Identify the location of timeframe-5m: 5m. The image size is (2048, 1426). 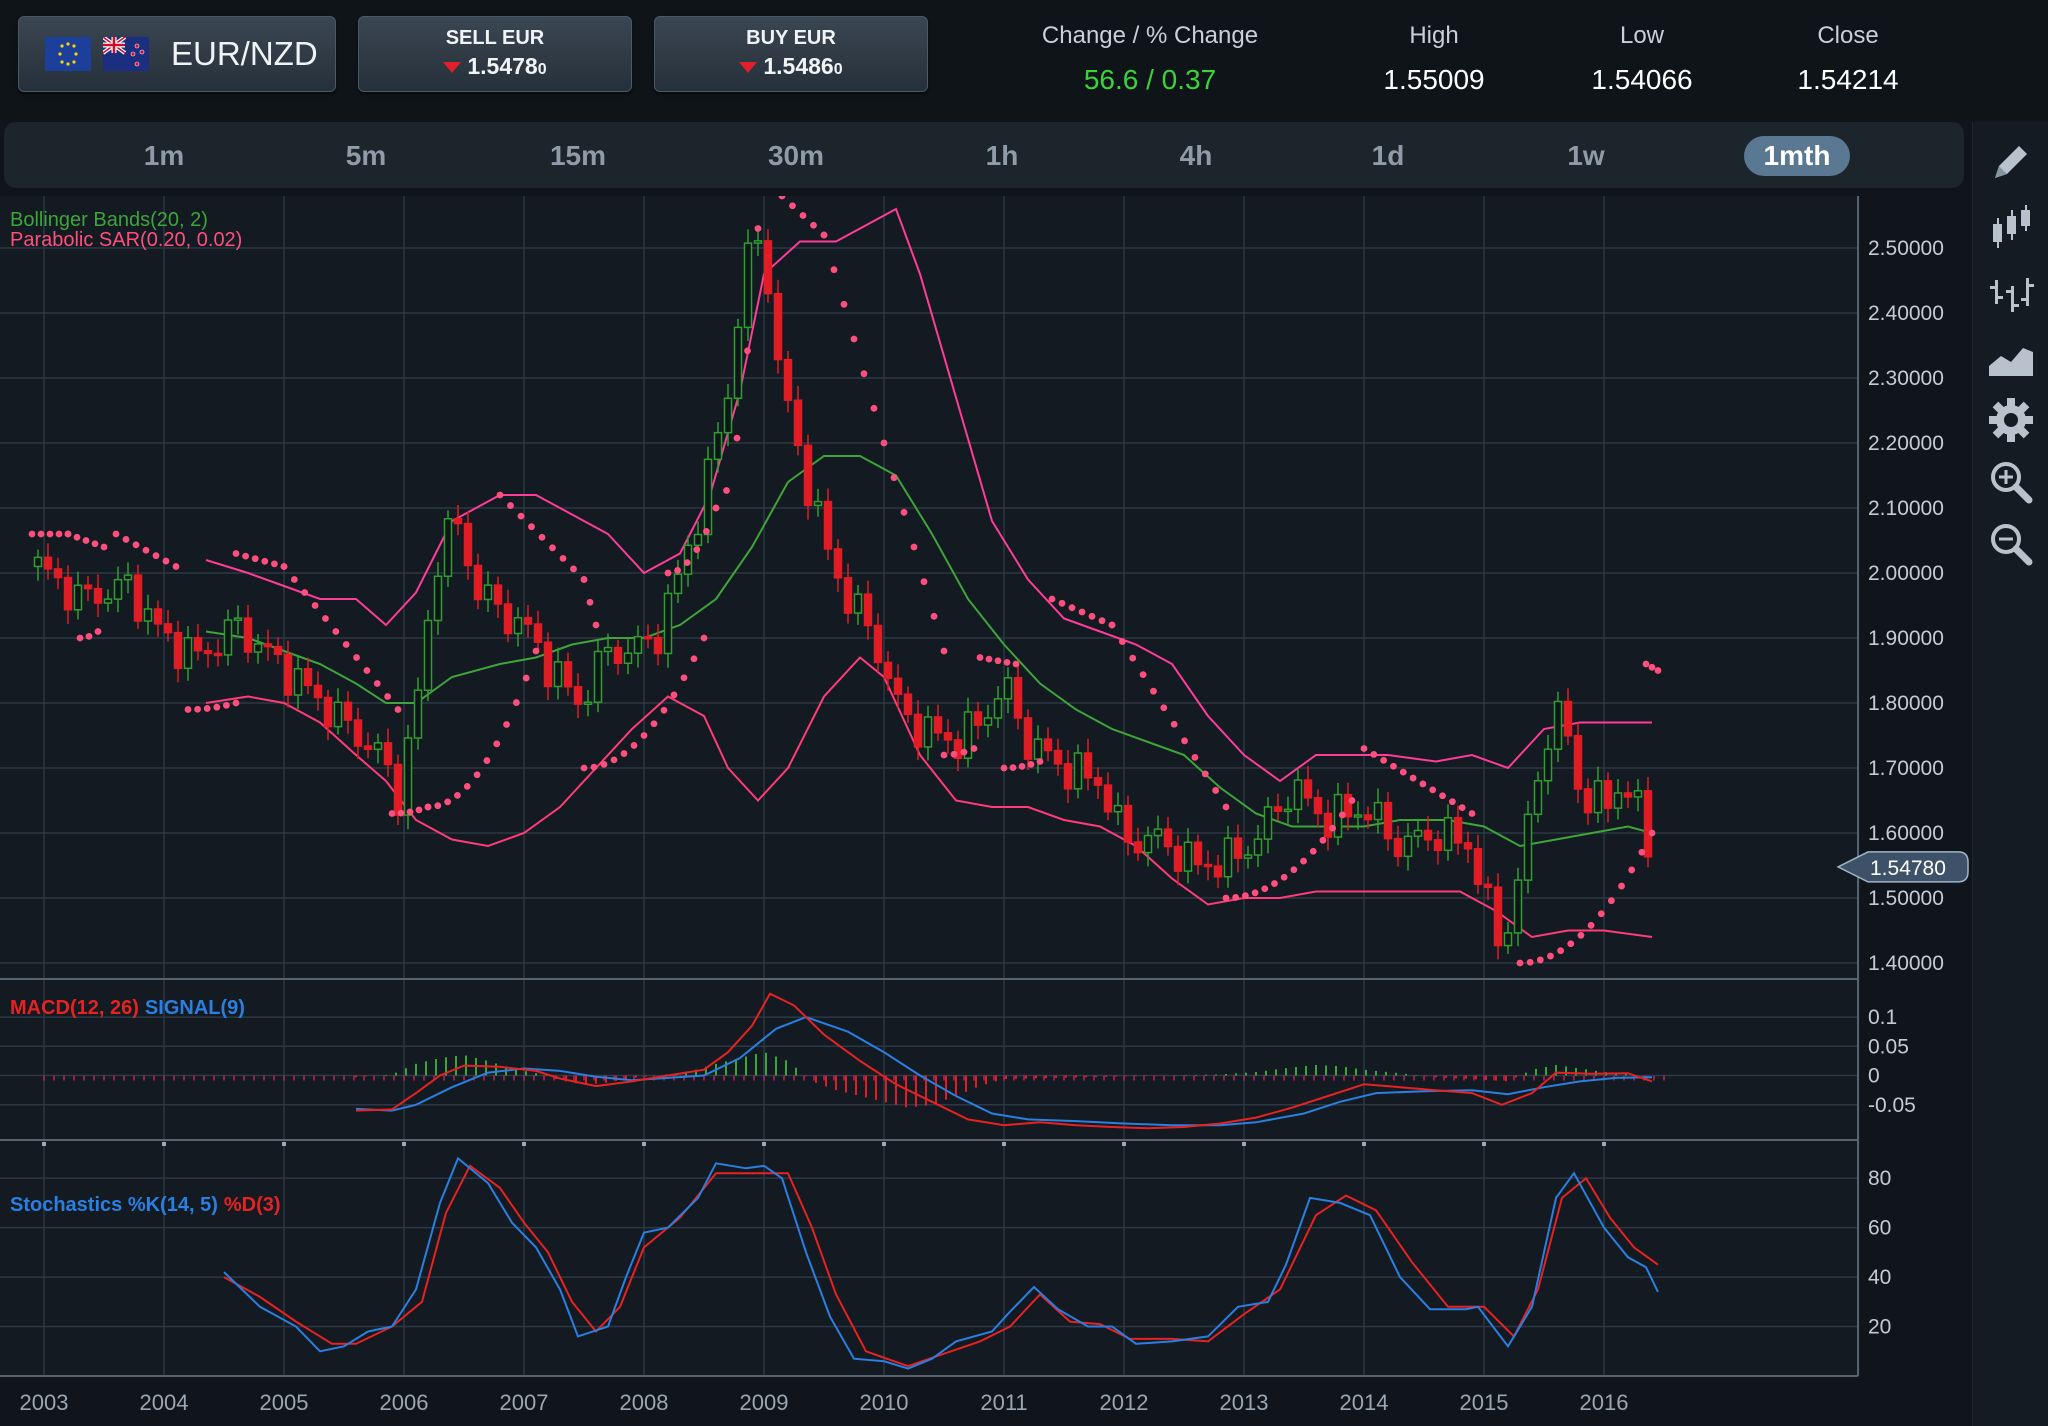
(366, 156).